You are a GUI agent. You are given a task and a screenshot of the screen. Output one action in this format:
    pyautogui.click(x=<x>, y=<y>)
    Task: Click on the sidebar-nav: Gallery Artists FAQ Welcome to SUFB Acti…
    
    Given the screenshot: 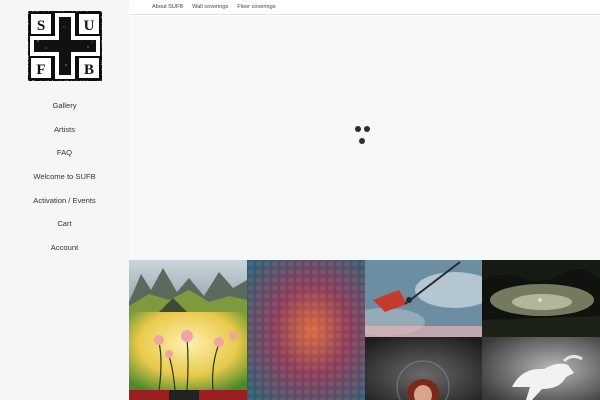 What is the action you would take?
    pyautogui.click(x=64, y=179)
    